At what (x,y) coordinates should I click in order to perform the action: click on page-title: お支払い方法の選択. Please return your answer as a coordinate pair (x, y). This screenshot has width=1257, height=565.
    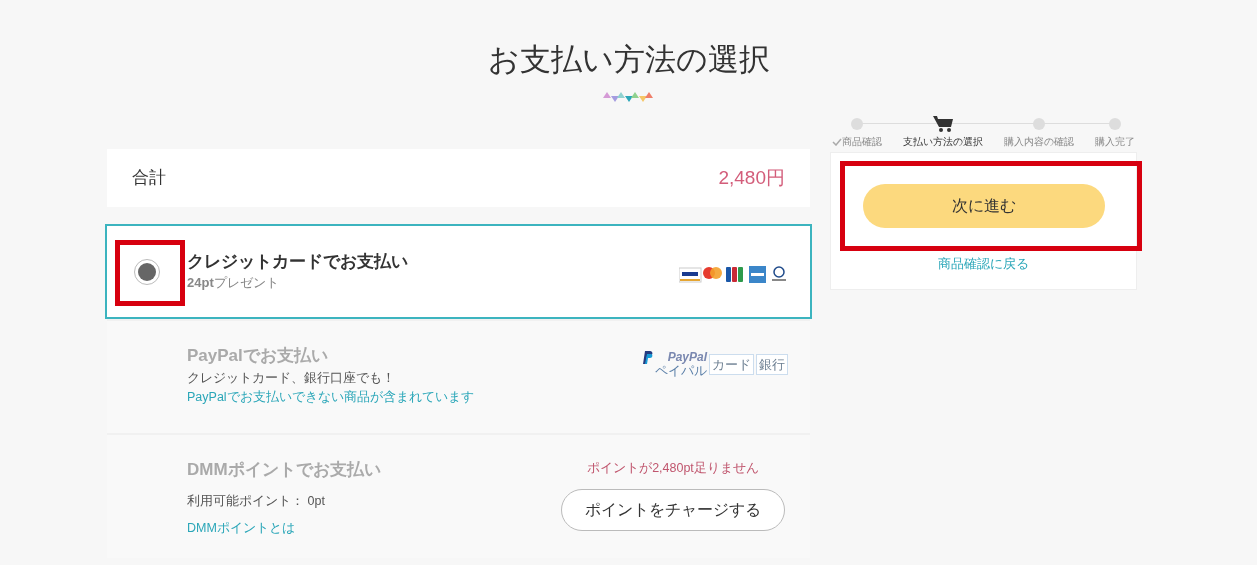
    Looking at the image, I should click on (628, 60).